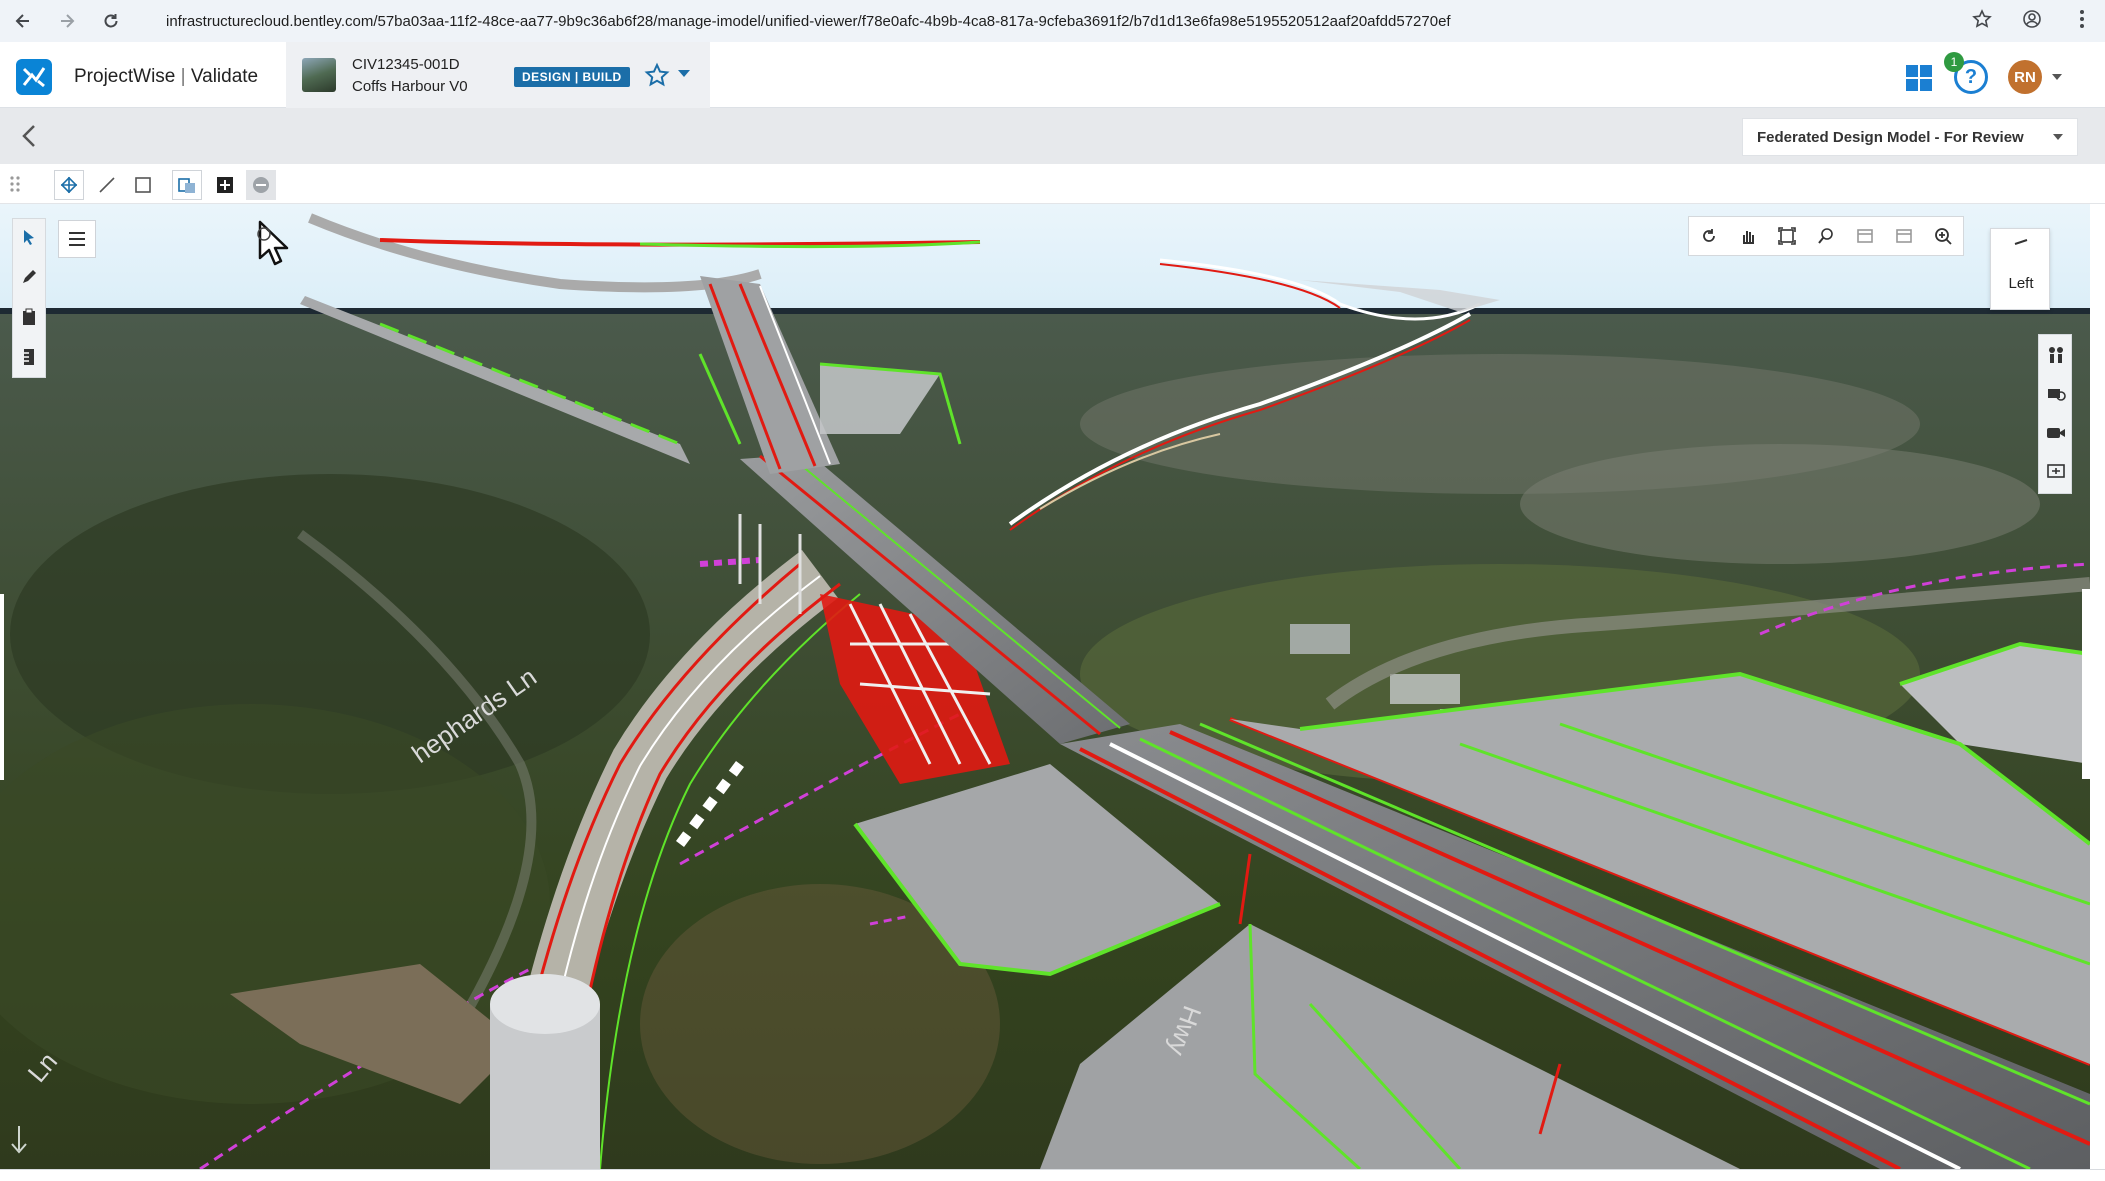 Image resolution: width=2105 pixels, height=1181 pixels. What do you see at coordinates (2082, 19) in the screenshot?
I see `kebab-menu-icon` at bounding box center [2082, 19].